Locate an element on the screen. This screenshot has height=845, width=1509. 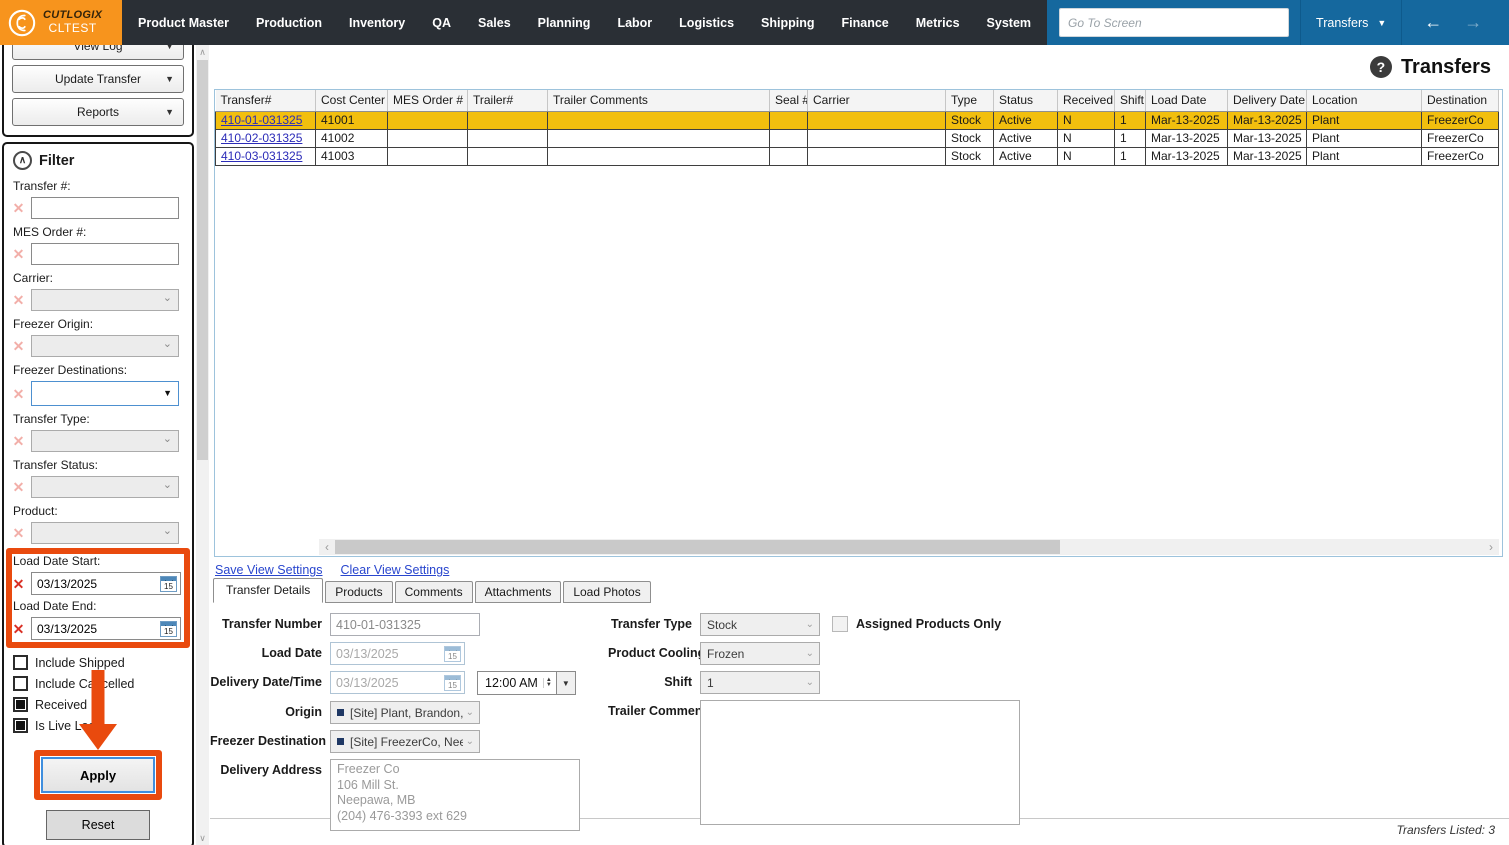
include-cancelled-checkbox is located at coordinates (20, 683).